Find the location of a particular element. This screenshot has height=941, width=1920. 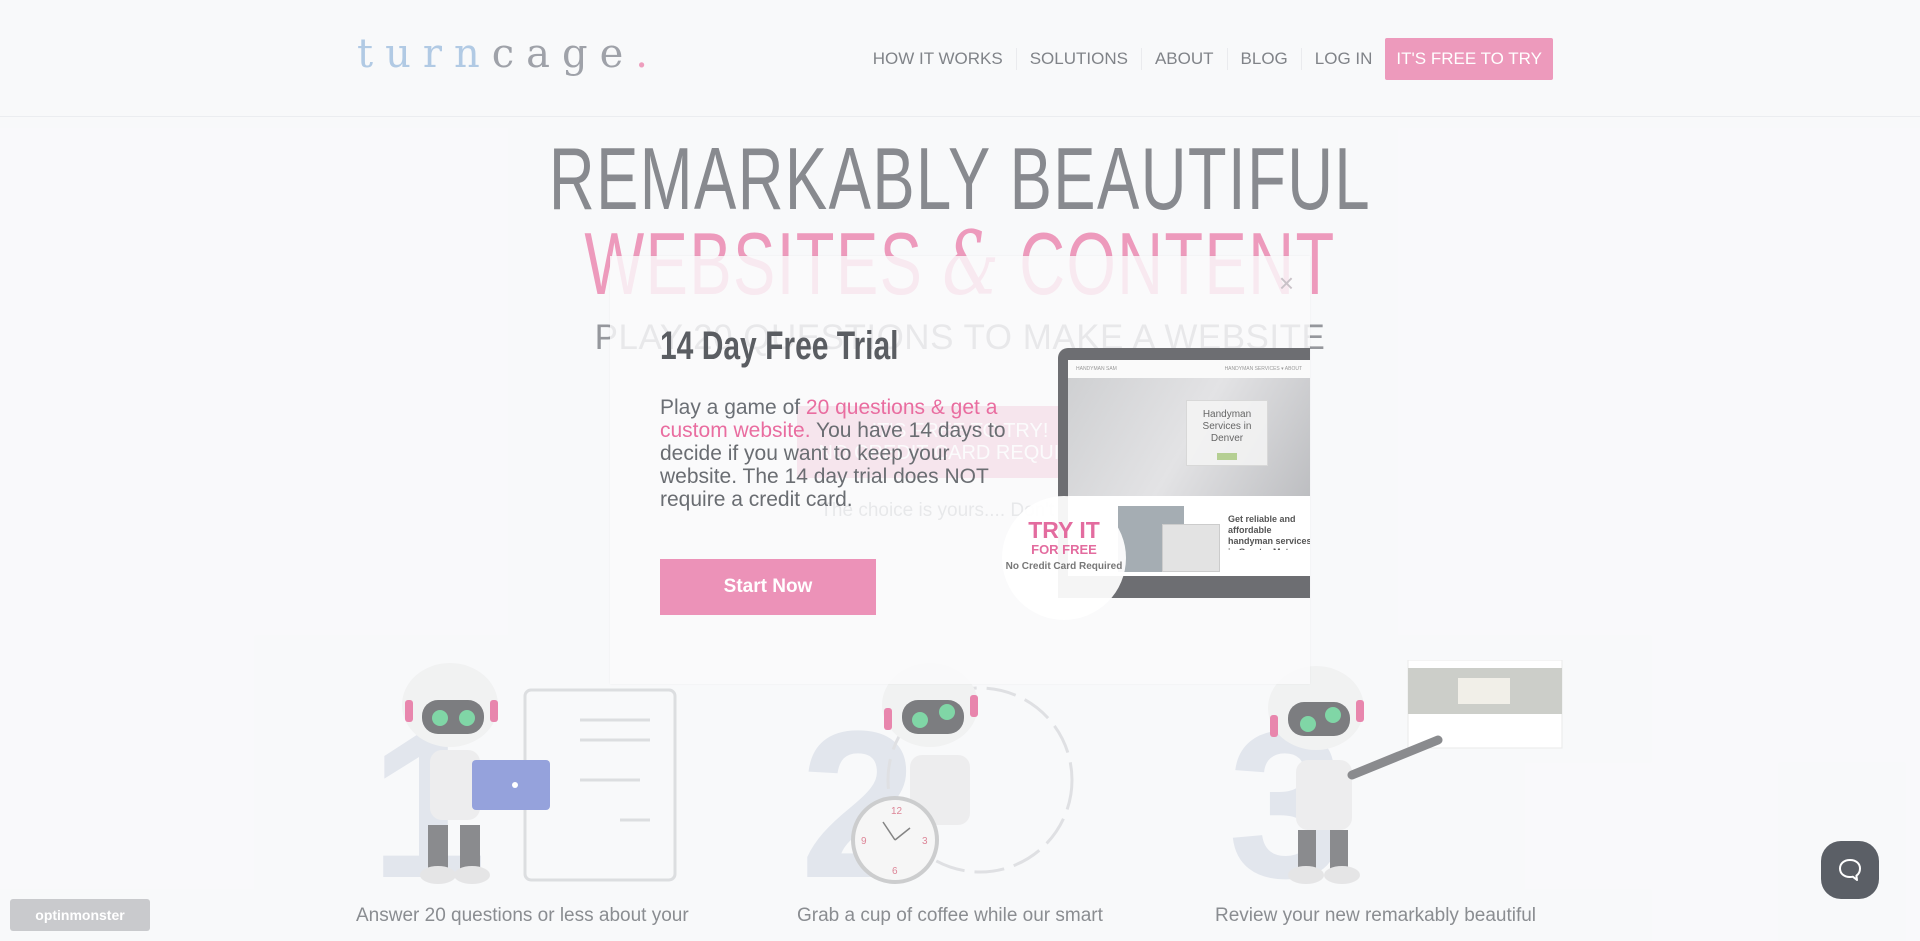

mockup-hero-title: Handyman Services in Denver is located at coordinates (1227, 426).